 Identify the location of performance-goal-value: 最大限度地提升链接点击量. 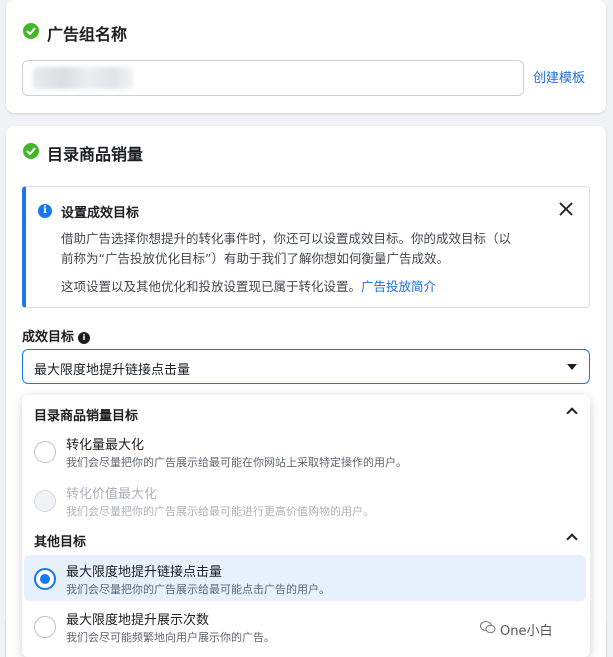
(112, 370).